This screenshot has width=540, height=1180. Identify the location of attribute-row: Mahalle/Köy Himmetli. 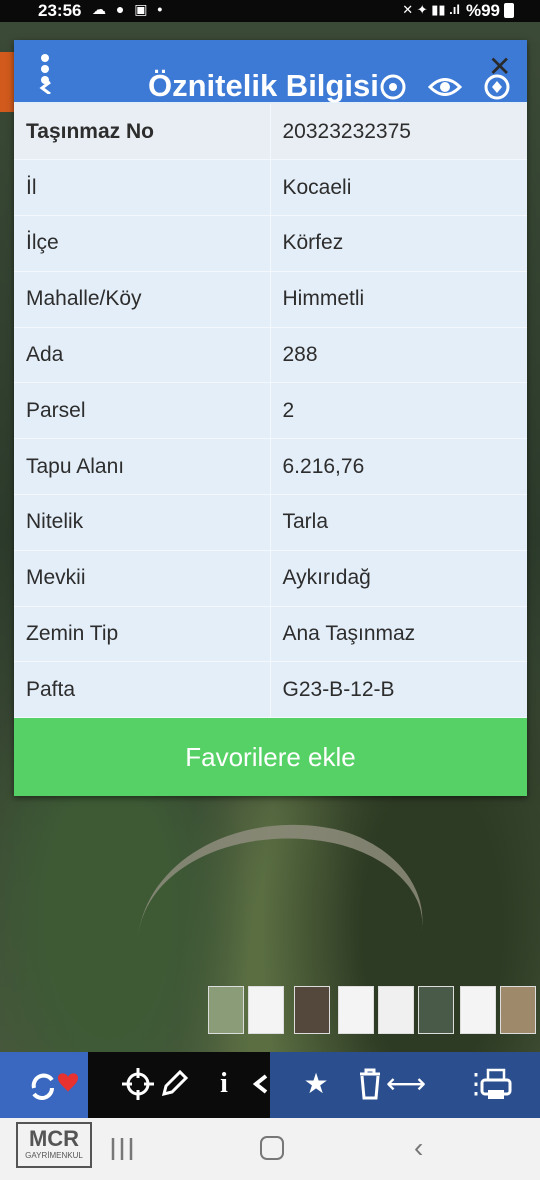
(270, 299).